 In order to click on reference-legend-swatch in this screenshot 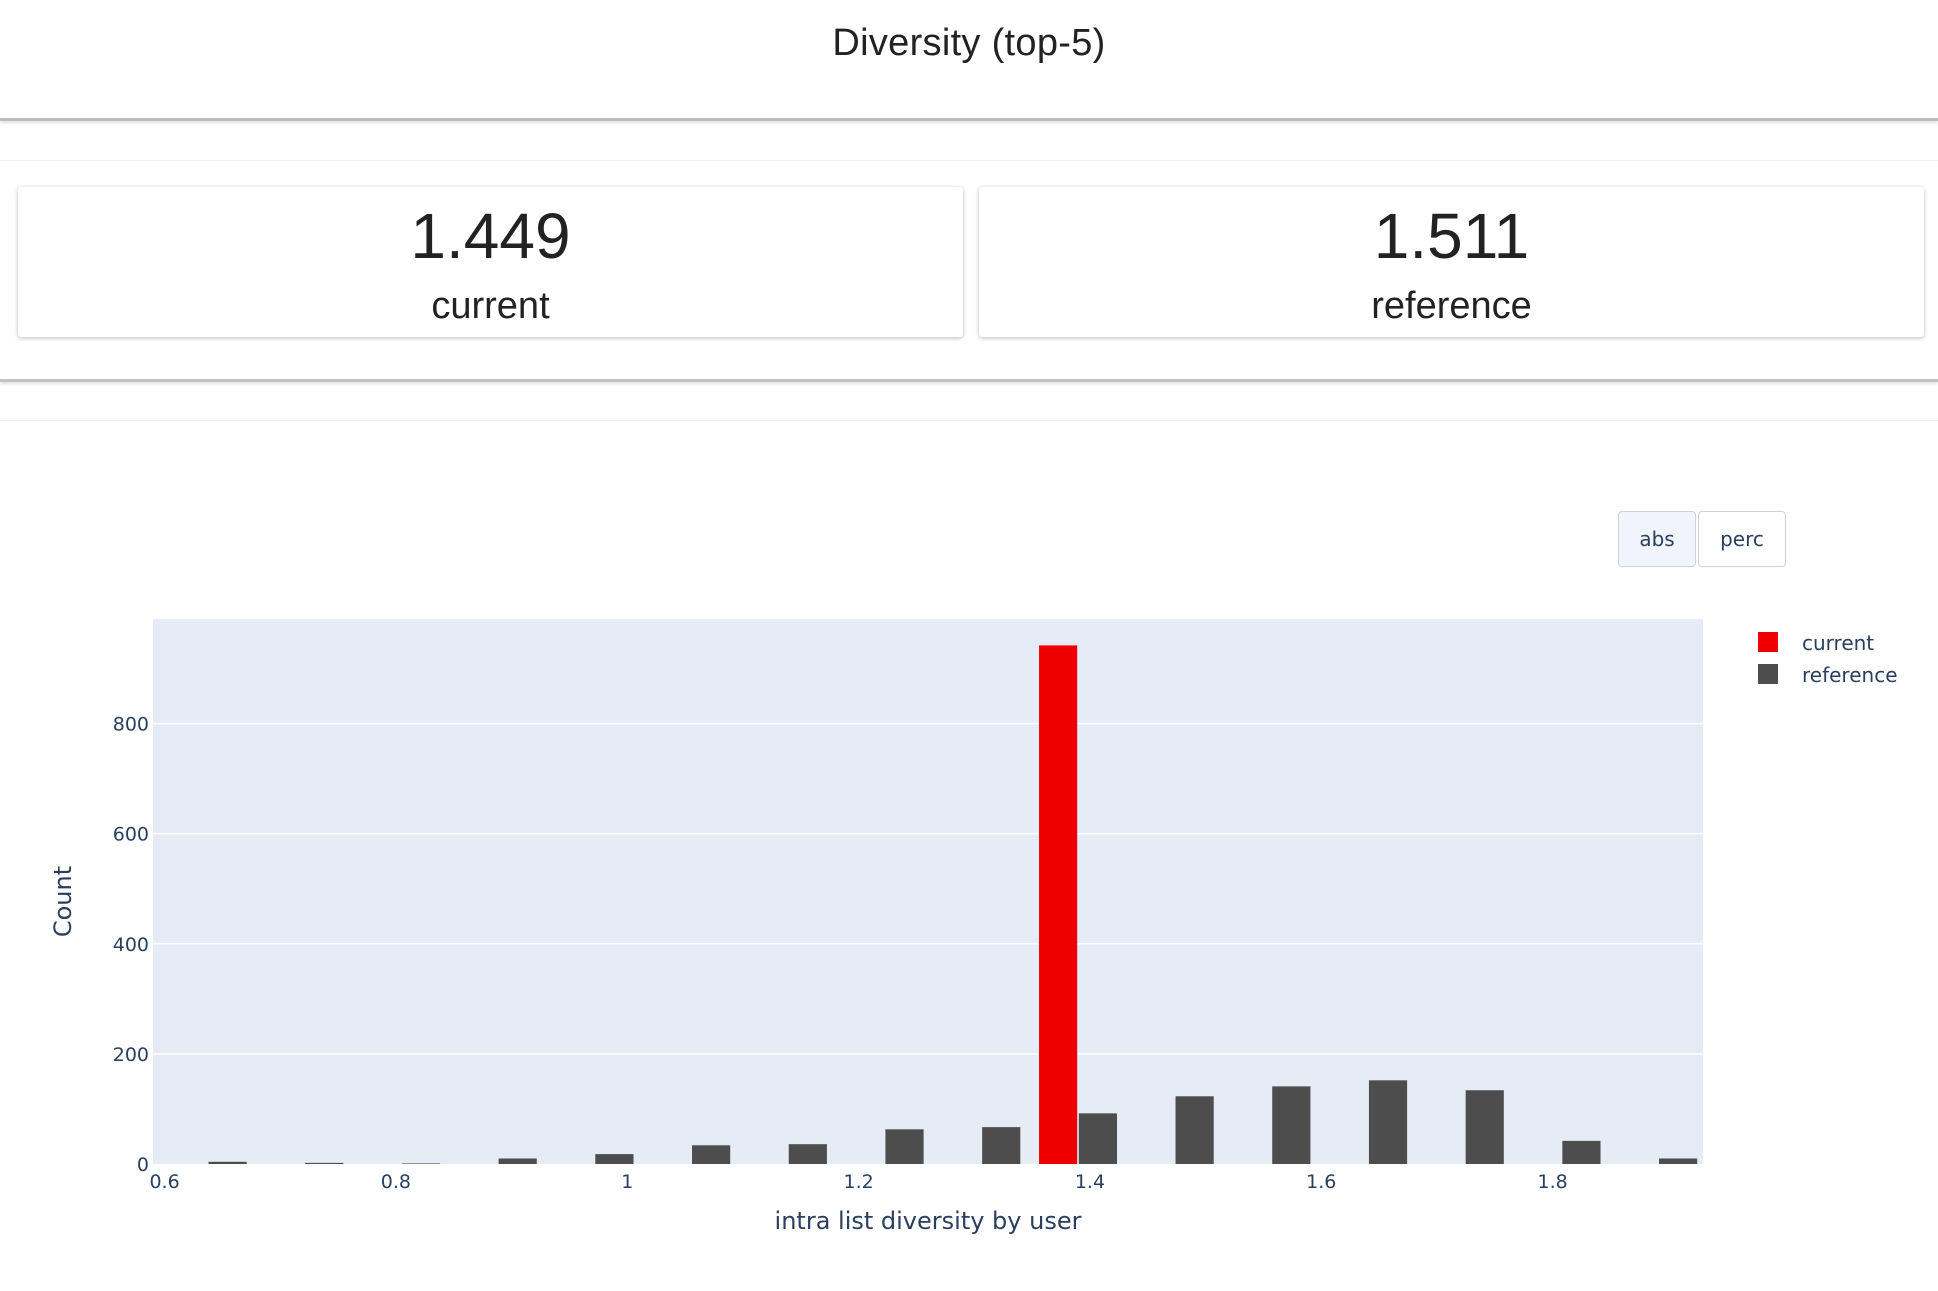, I will do `click(1768, 674)`.